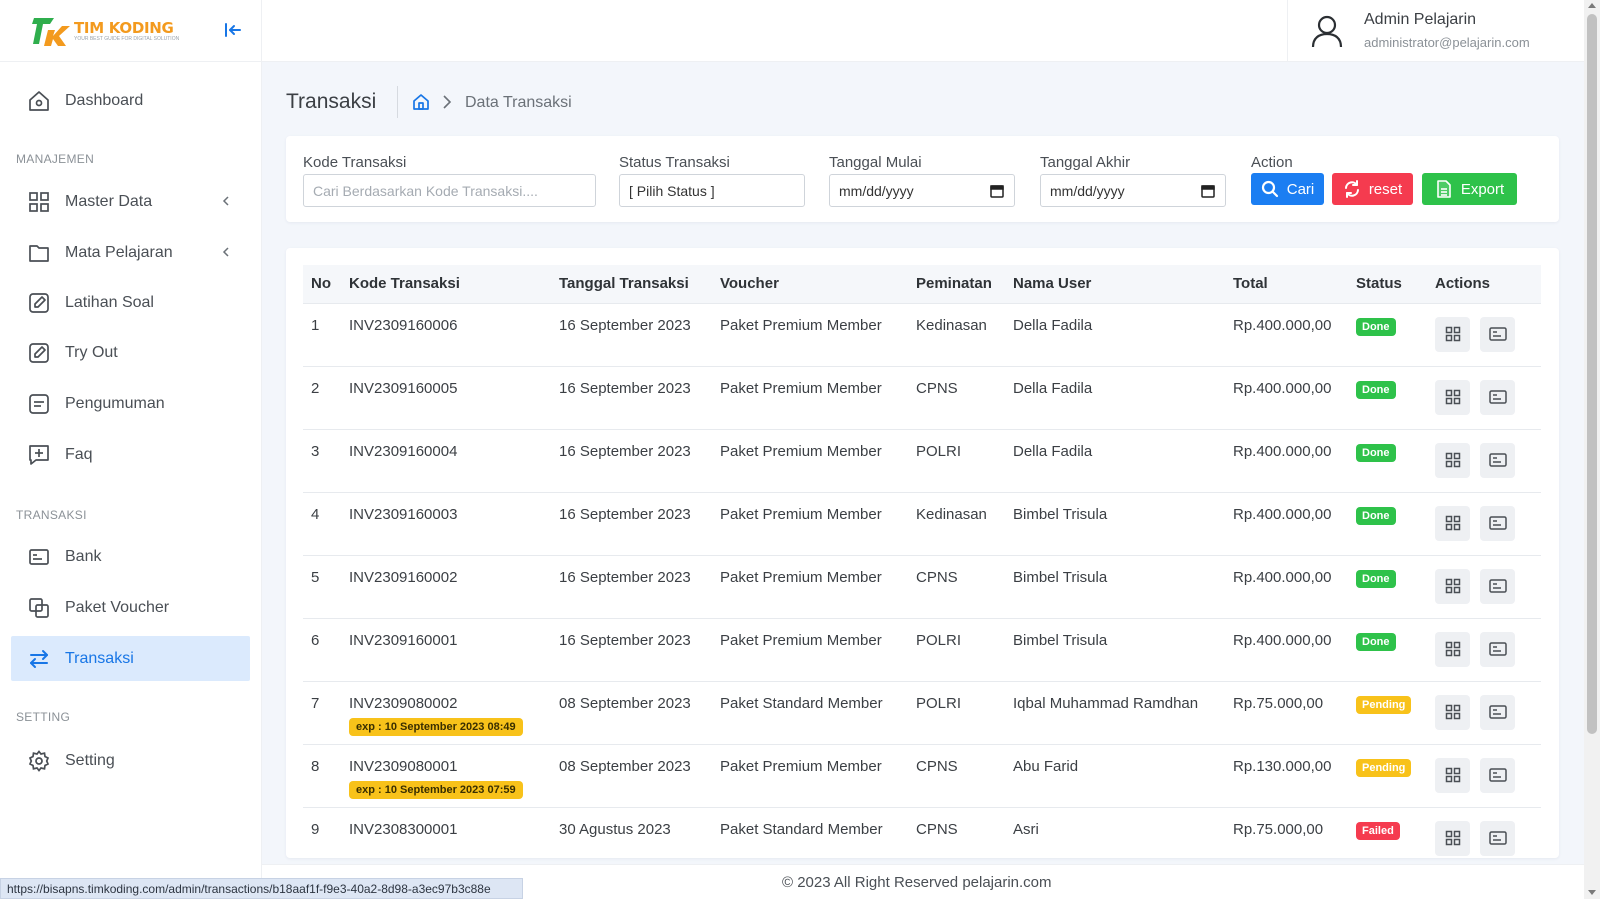  Describe the element at coordinates (518, 102) in the screenshot. I see `breadcrumb-current: Data Transaksi` at that location.